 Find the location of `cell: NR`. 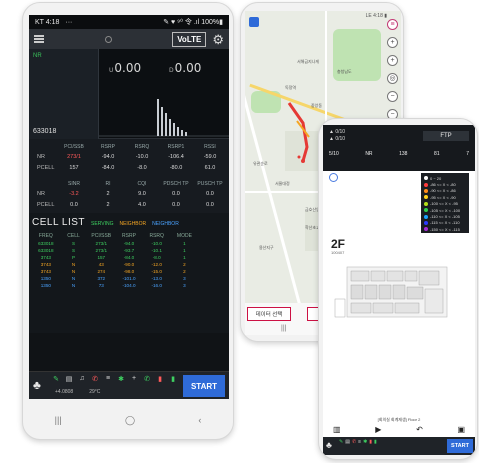

cell: NR is located at coordinates (41, 193).